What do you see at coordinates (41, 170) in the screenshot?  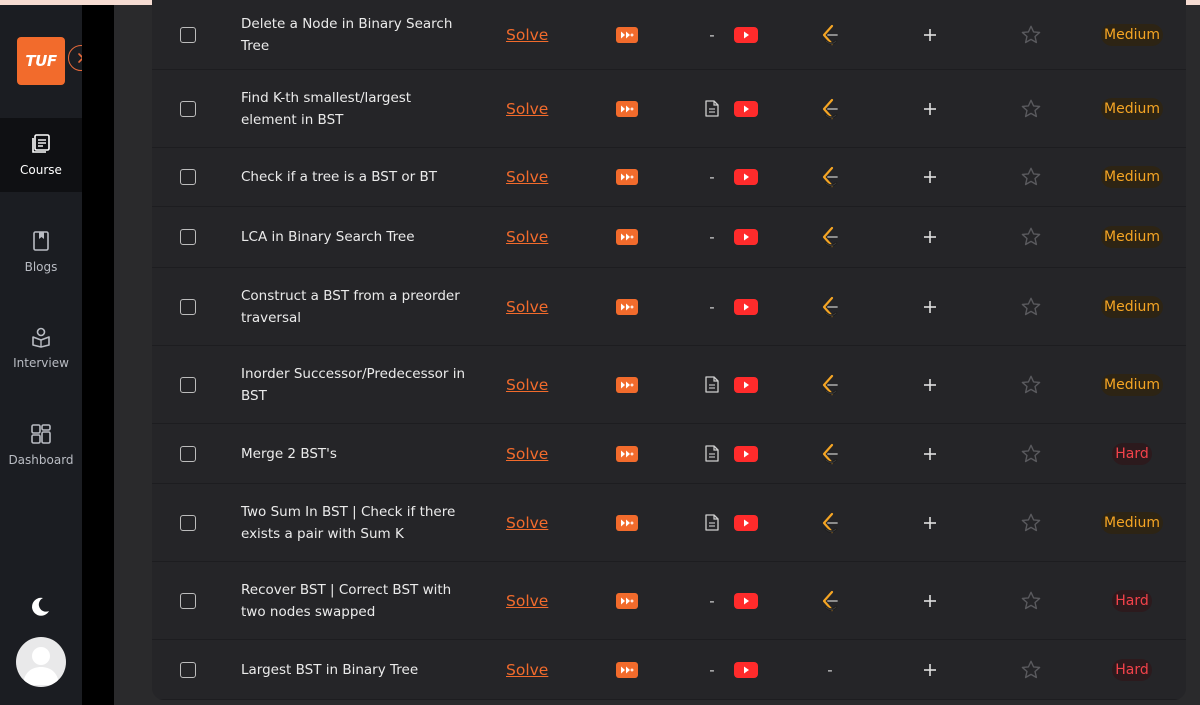 I see `sidebar-item-label: Course` at bounding box center [41, 170].